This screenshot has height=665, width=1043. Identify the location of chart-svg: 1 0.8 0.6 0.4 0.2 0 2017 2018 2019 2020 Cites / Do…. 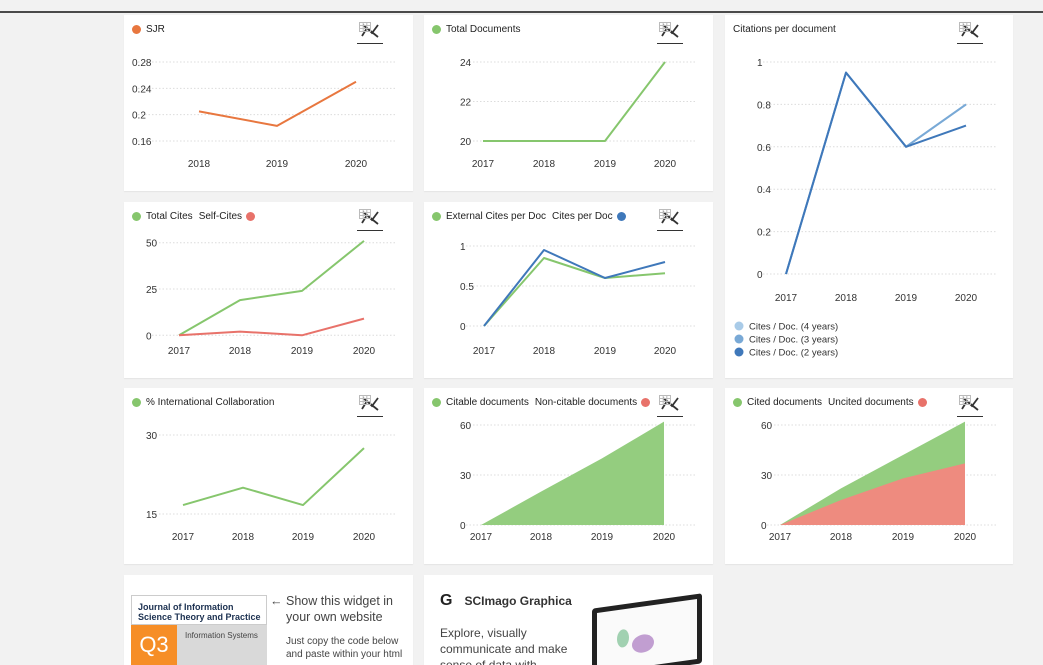
(865, 208).